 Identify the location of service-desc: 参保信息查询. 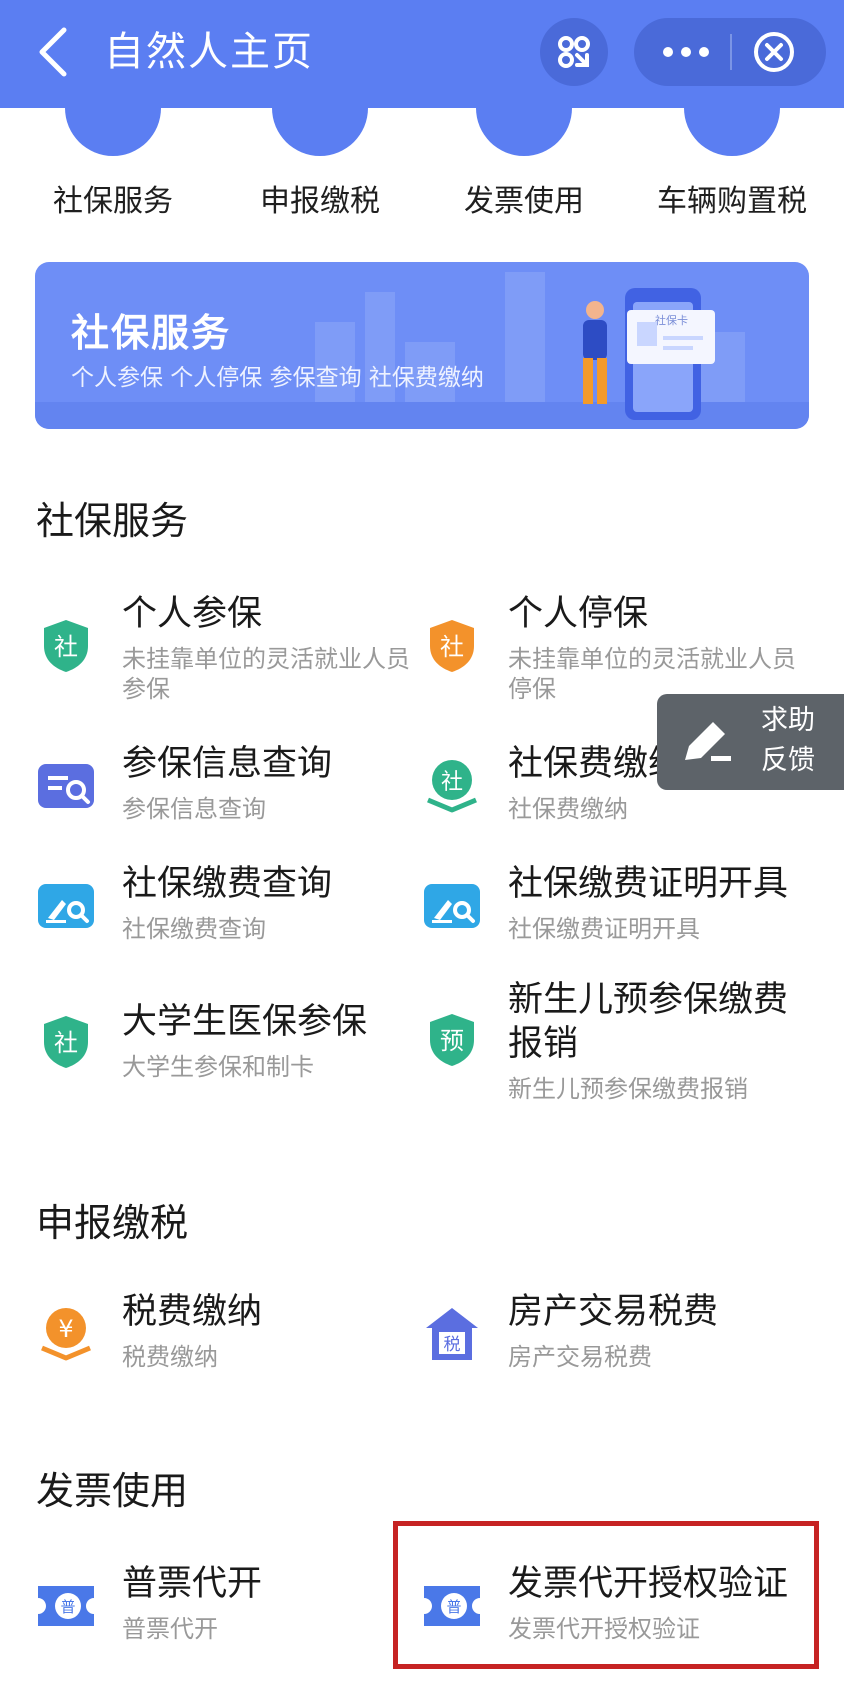
(194, 809).